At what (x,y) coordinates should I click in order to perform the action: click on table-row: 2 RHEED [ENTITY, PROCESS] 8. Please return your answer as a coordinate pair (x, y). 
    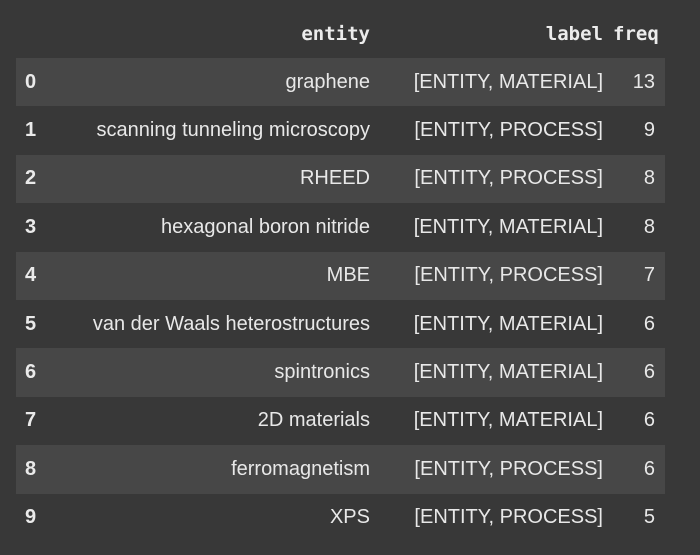
    Looking at the image, I should click on (340, 179).